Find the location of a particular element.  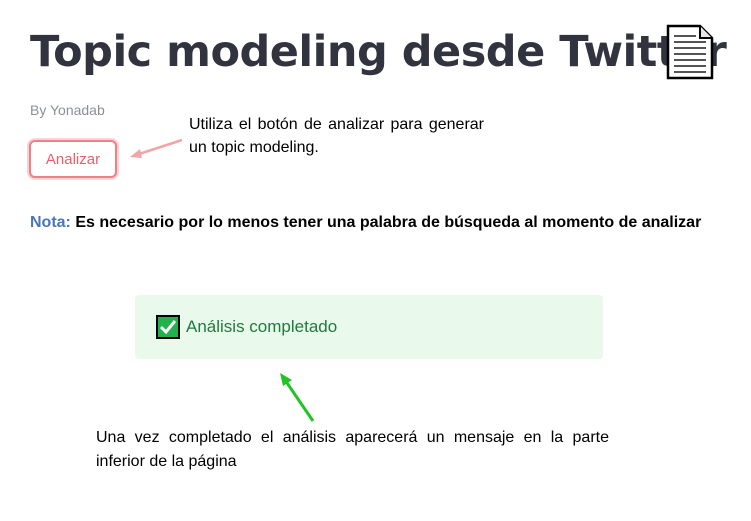

red-arrow-icon is located at coordinates (156, 148).